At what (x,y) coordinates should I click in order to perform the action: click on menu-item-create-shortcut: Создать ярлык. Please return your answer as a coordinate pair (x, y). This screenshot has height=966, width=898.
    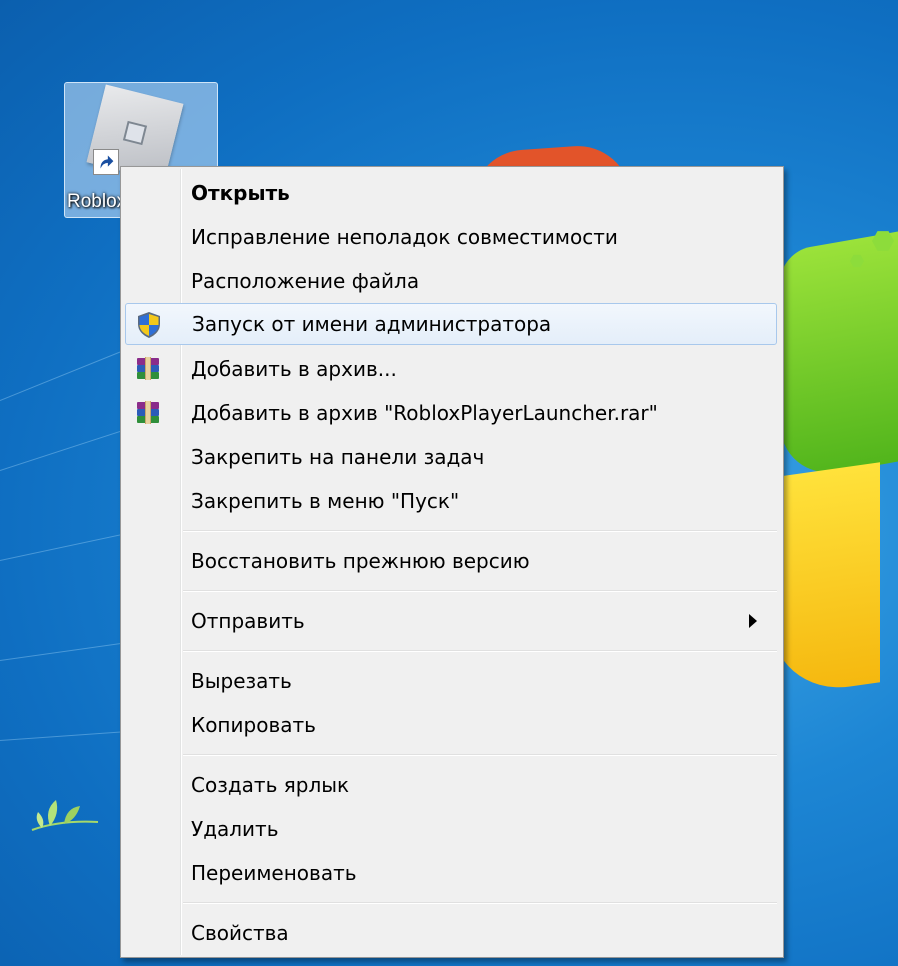
    Looking at the image, I should click on (451, 785).